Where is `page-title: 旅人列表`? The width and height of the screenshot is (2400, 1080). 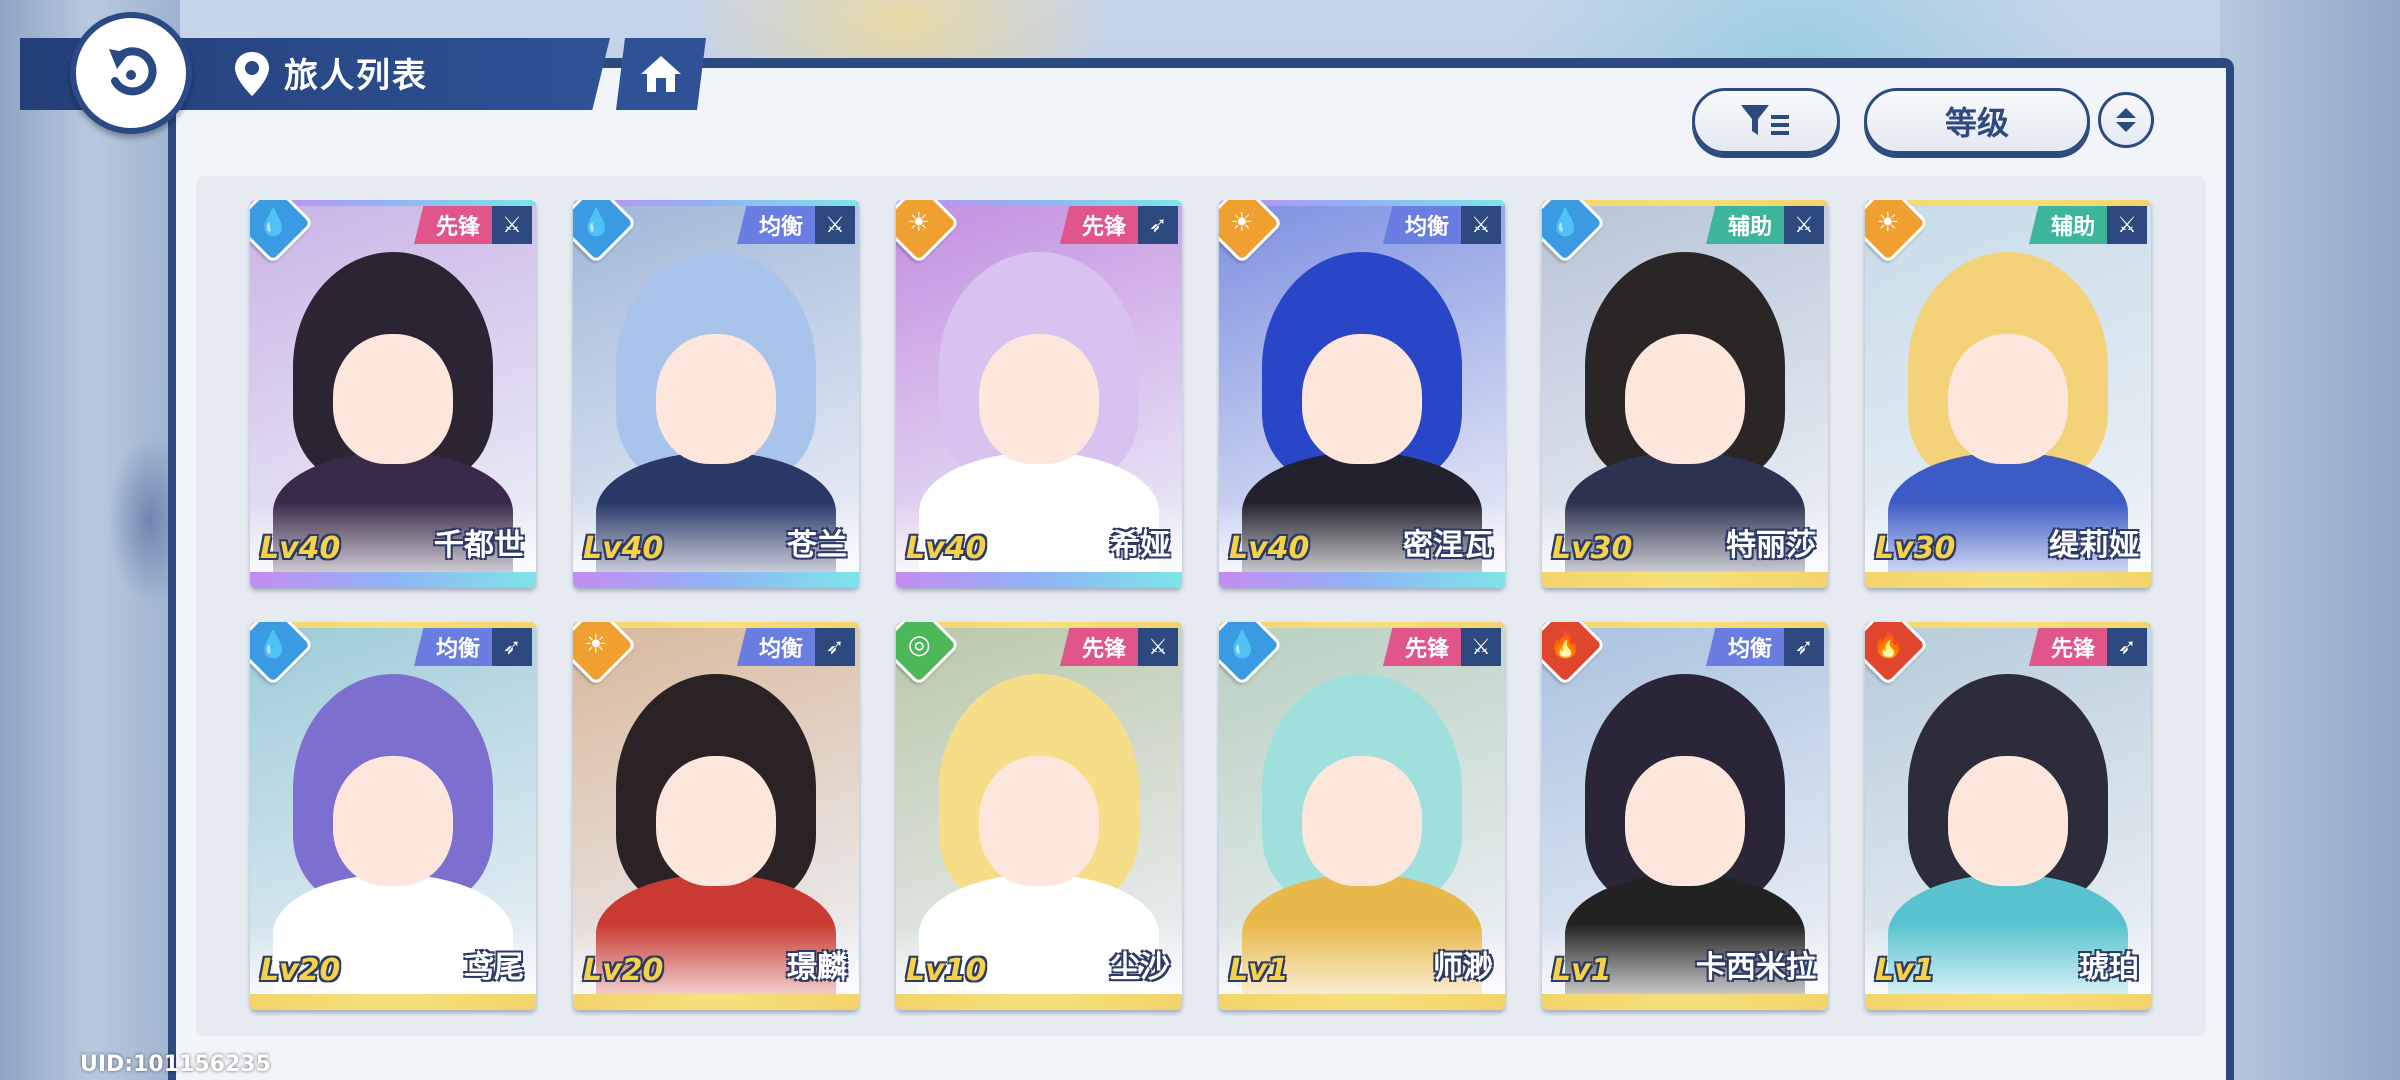 page-title: 旅人列表 is located at coordinates (356, 76).